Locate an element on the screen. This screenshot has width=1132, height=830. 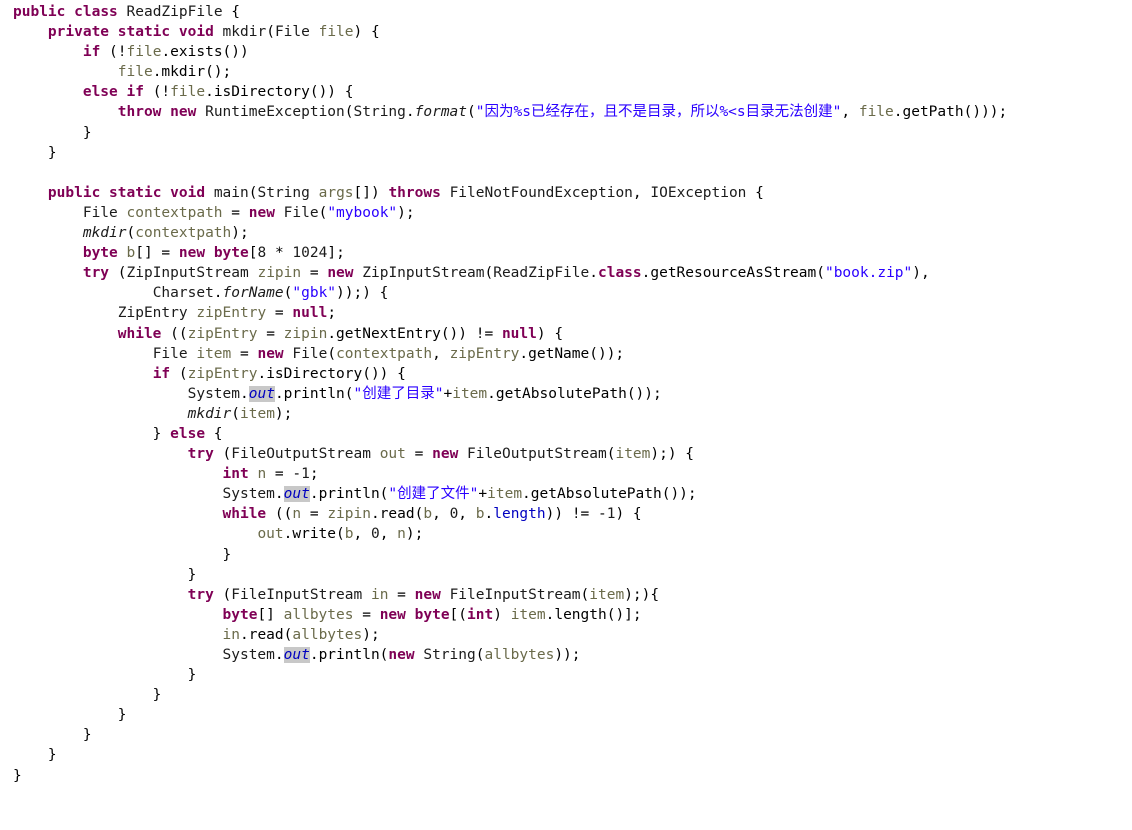
code-token-punctuation: = is located at coordinates (366, 614).